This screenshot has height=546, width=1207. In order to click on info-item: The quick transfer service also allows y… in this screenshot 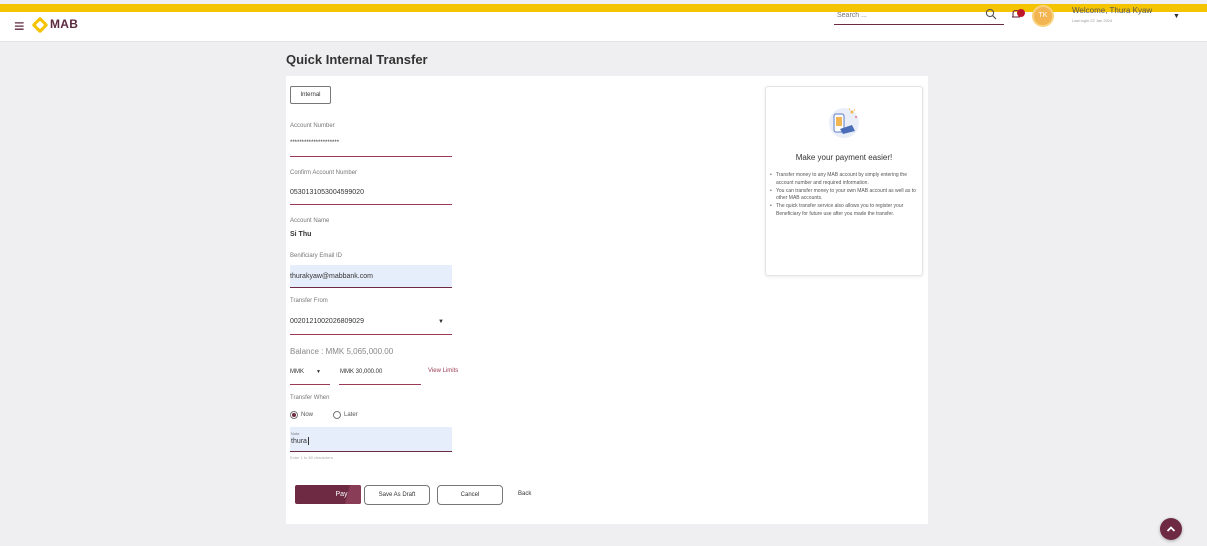, I will do `click(846, 211)`.